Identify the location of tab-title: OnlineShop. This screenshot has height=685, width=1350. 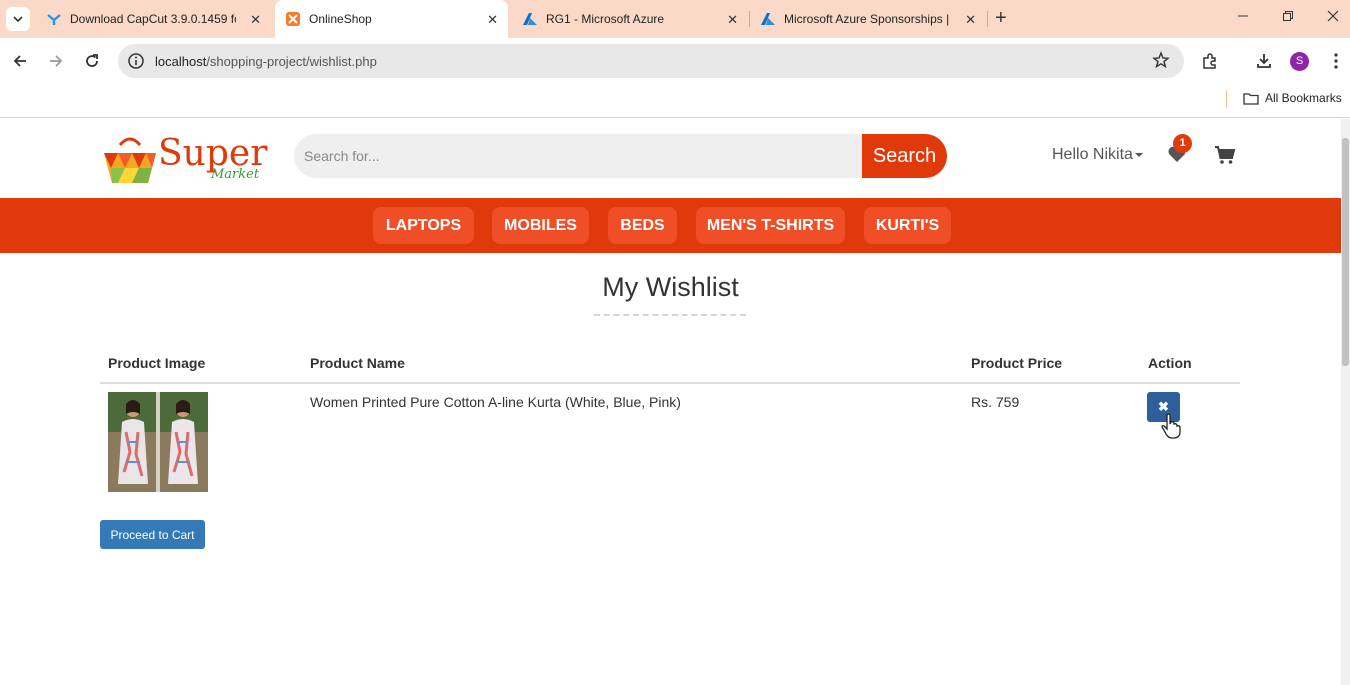
(340, 19).